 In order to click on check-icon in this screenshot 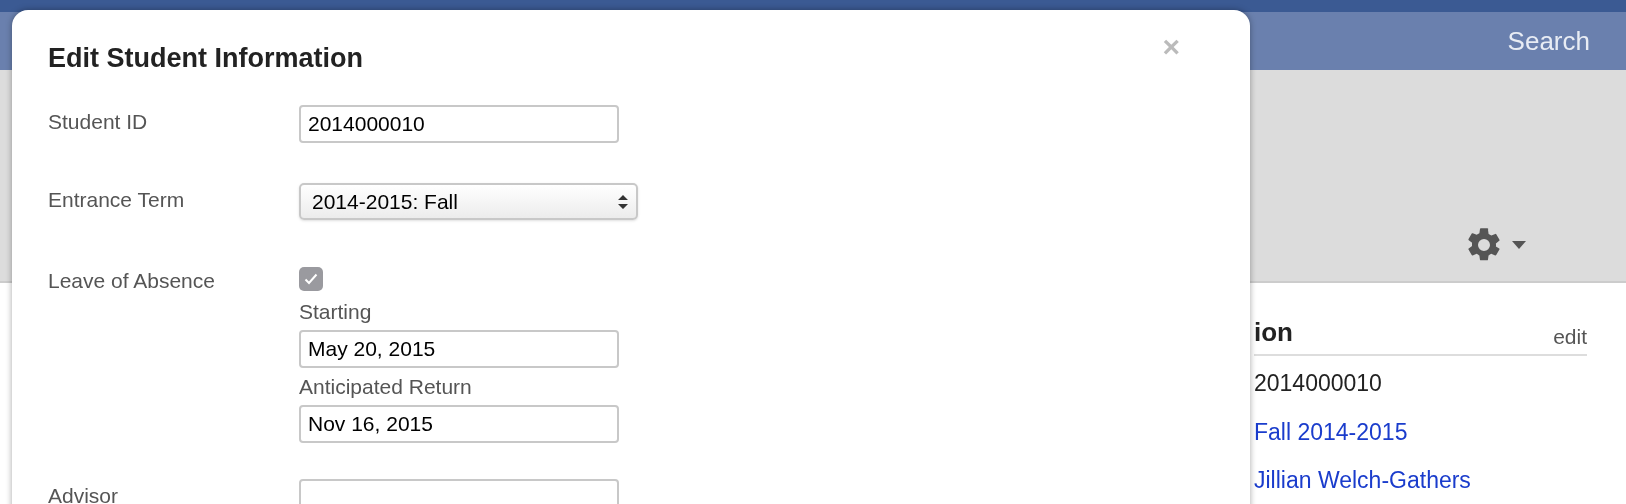, I will do `click(311, 279)`.